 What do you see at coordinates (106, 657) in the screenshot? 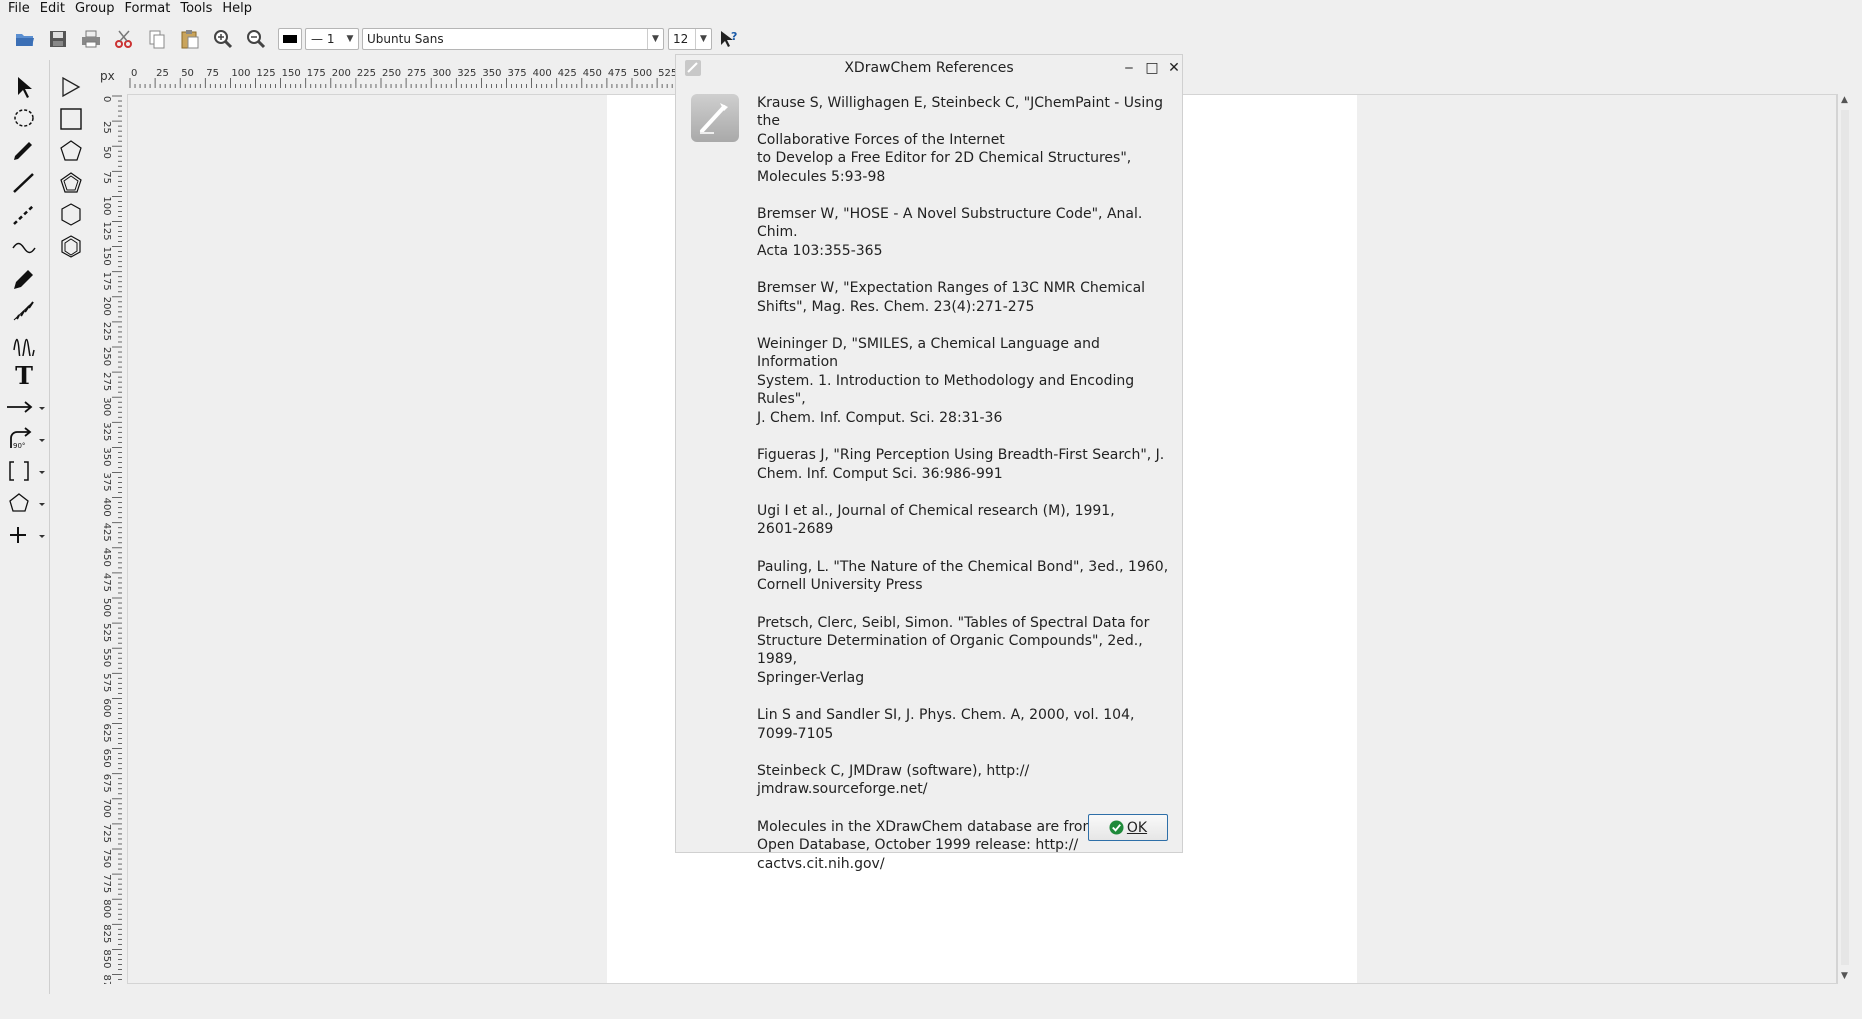
I see `ruler-tick-label: 550` at bounding box center [106, 657].